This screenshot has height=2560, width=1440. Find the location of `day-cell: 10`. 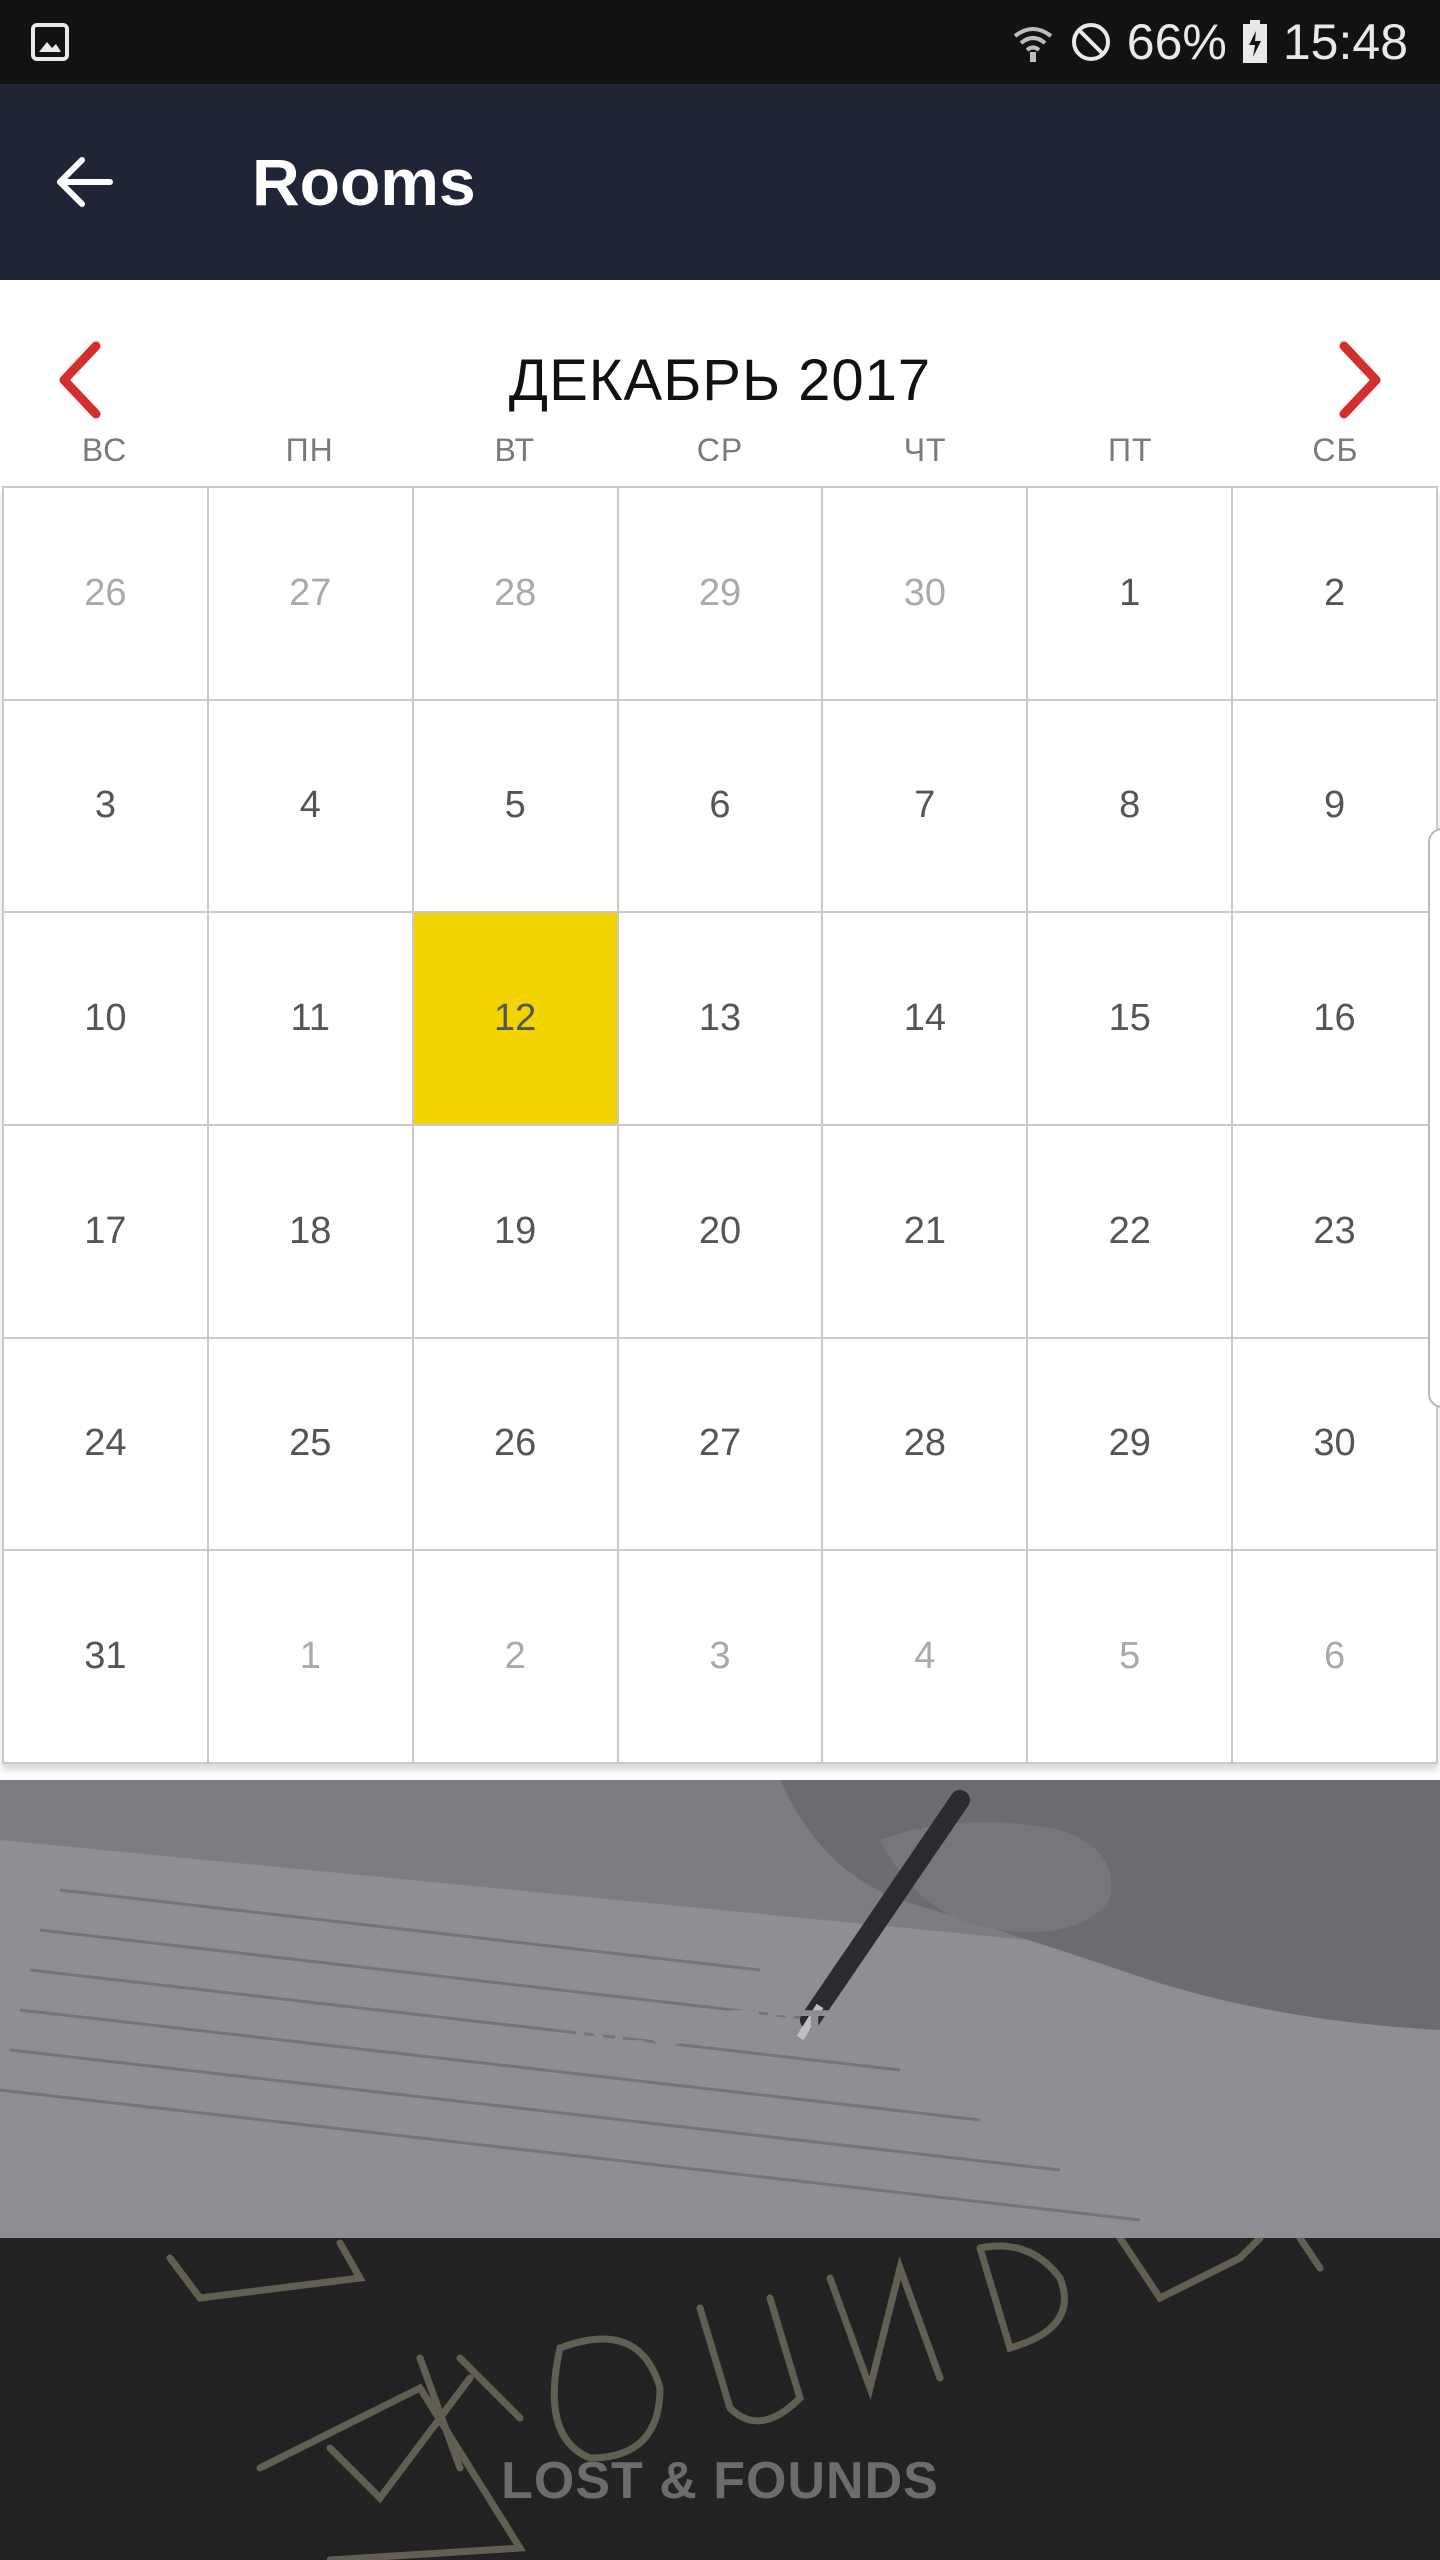

day-cell: 10 is located at coordinates (106, 1019).